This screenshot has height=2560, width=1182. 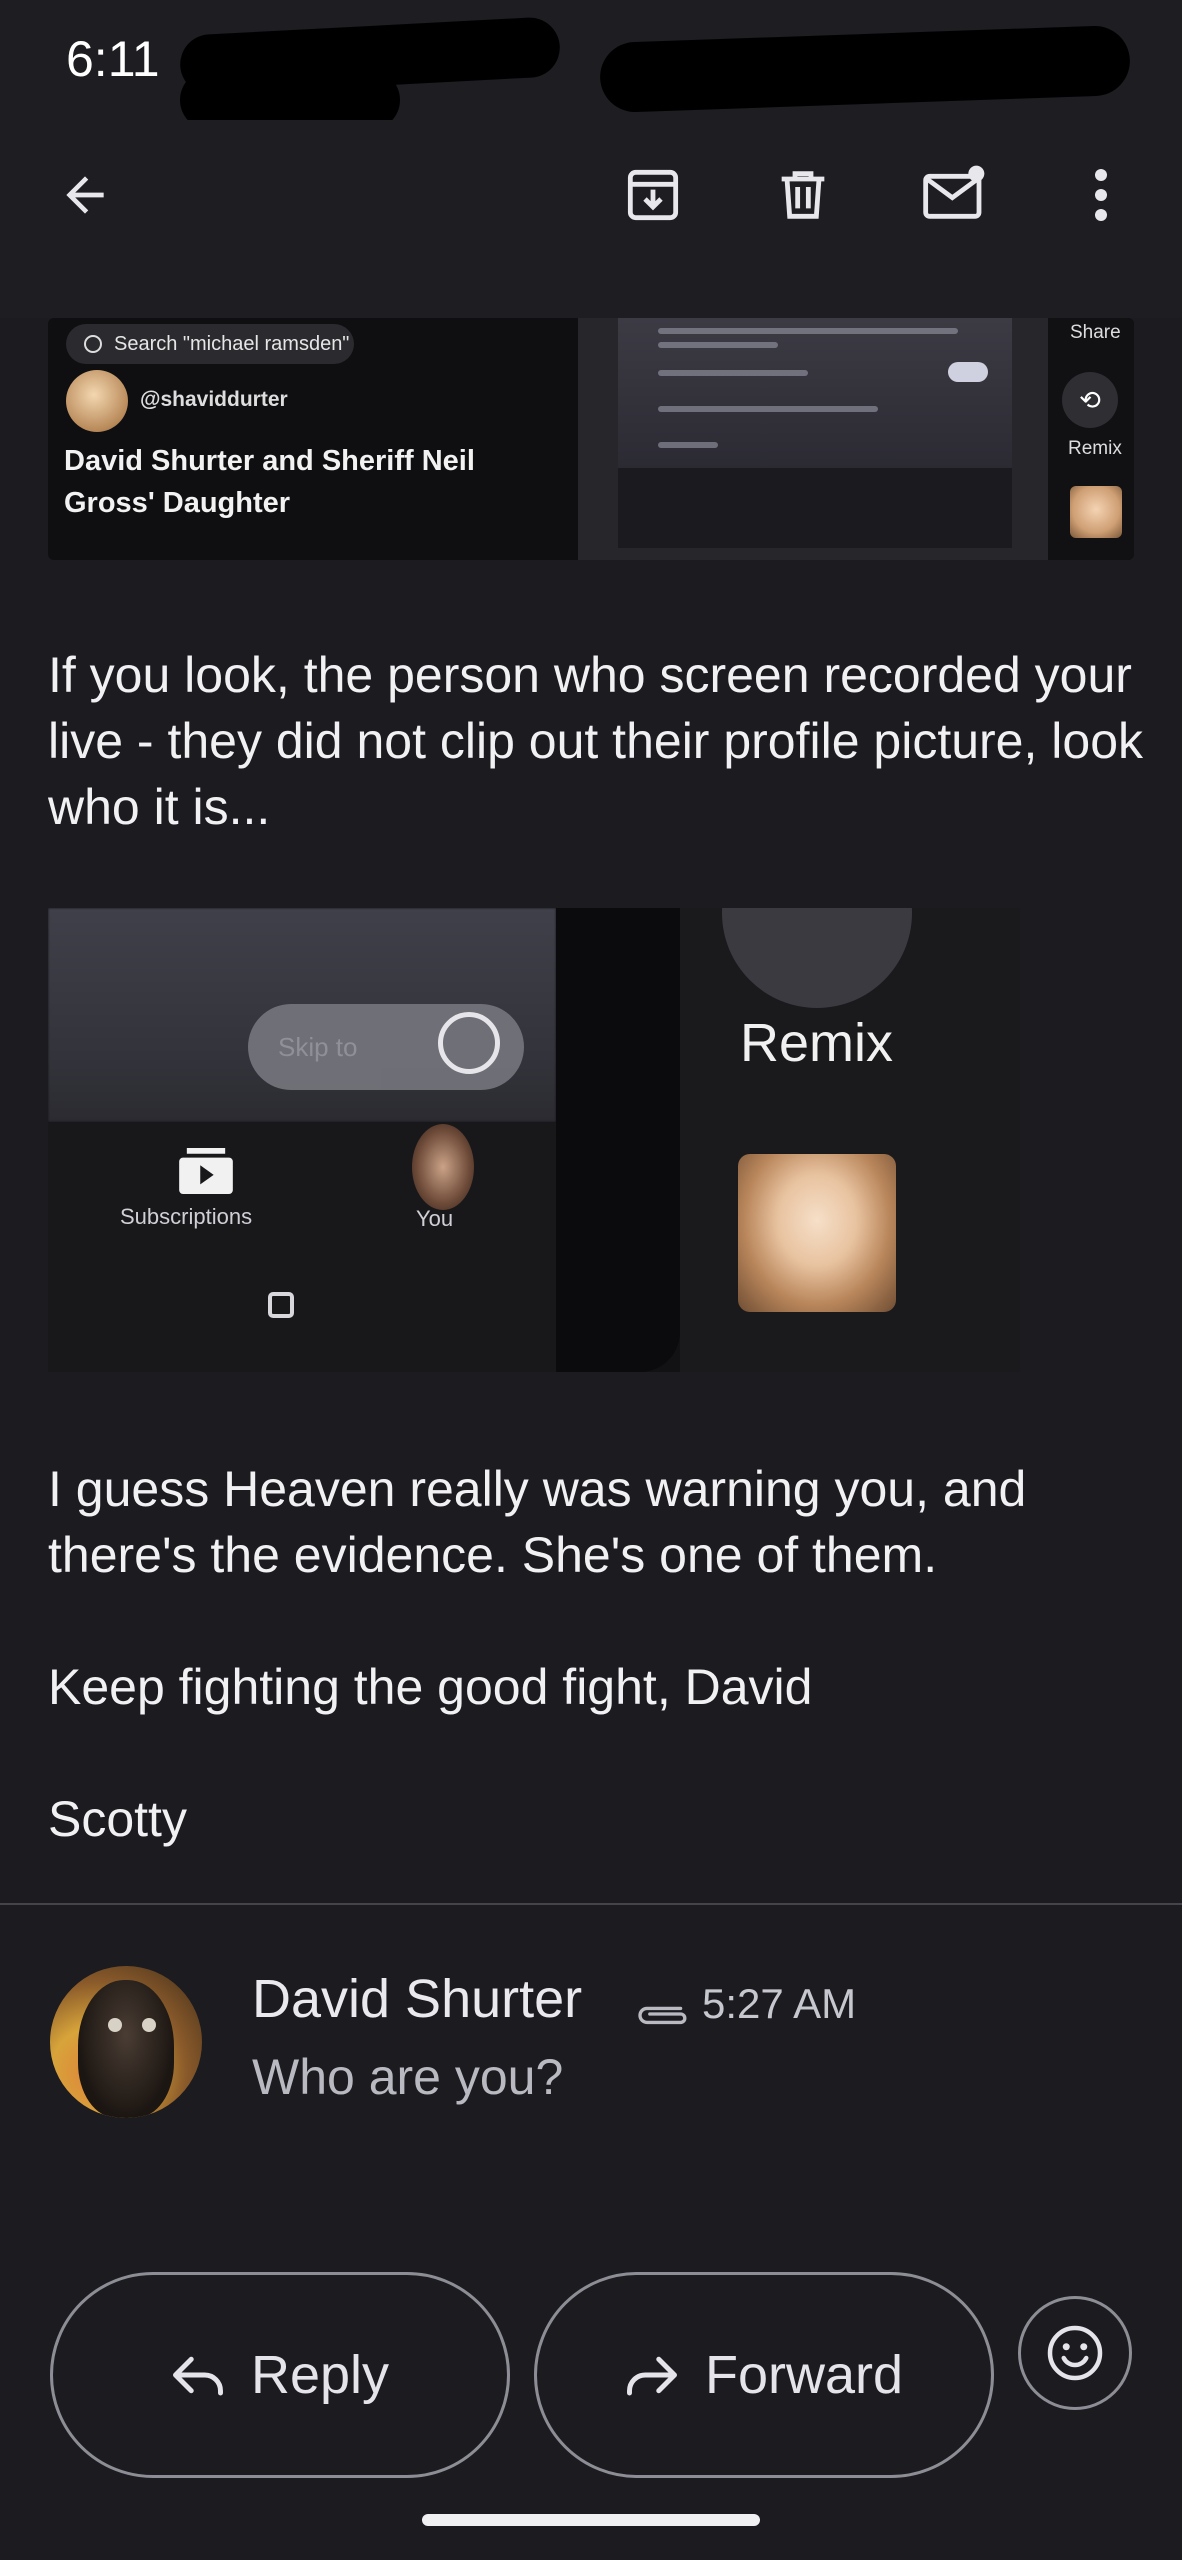 What do you see at coordinates (214, 399) in the screenshot?
I see `embedded-channel-handle: @shaviddurter` at bounding box center [214, 399].